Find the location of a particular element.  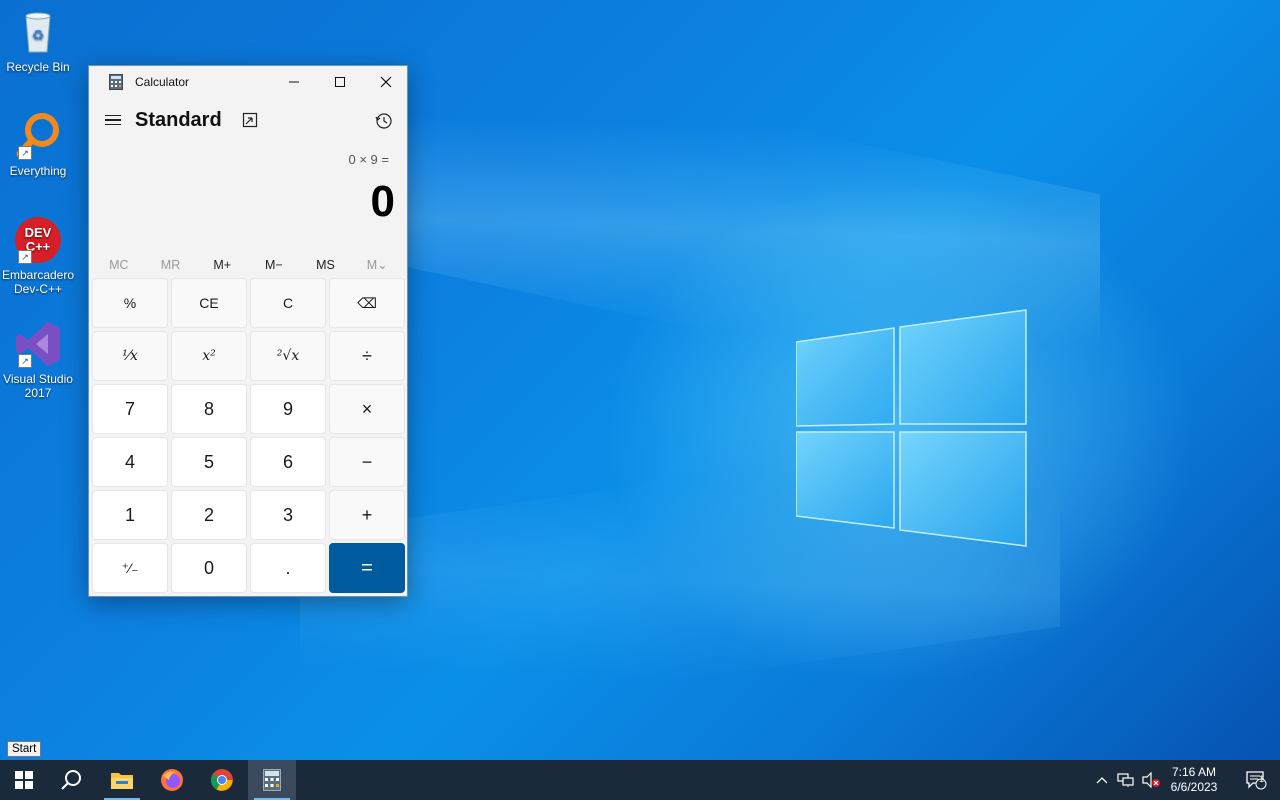

windows-start-icon is located at coordinates (24, 780).